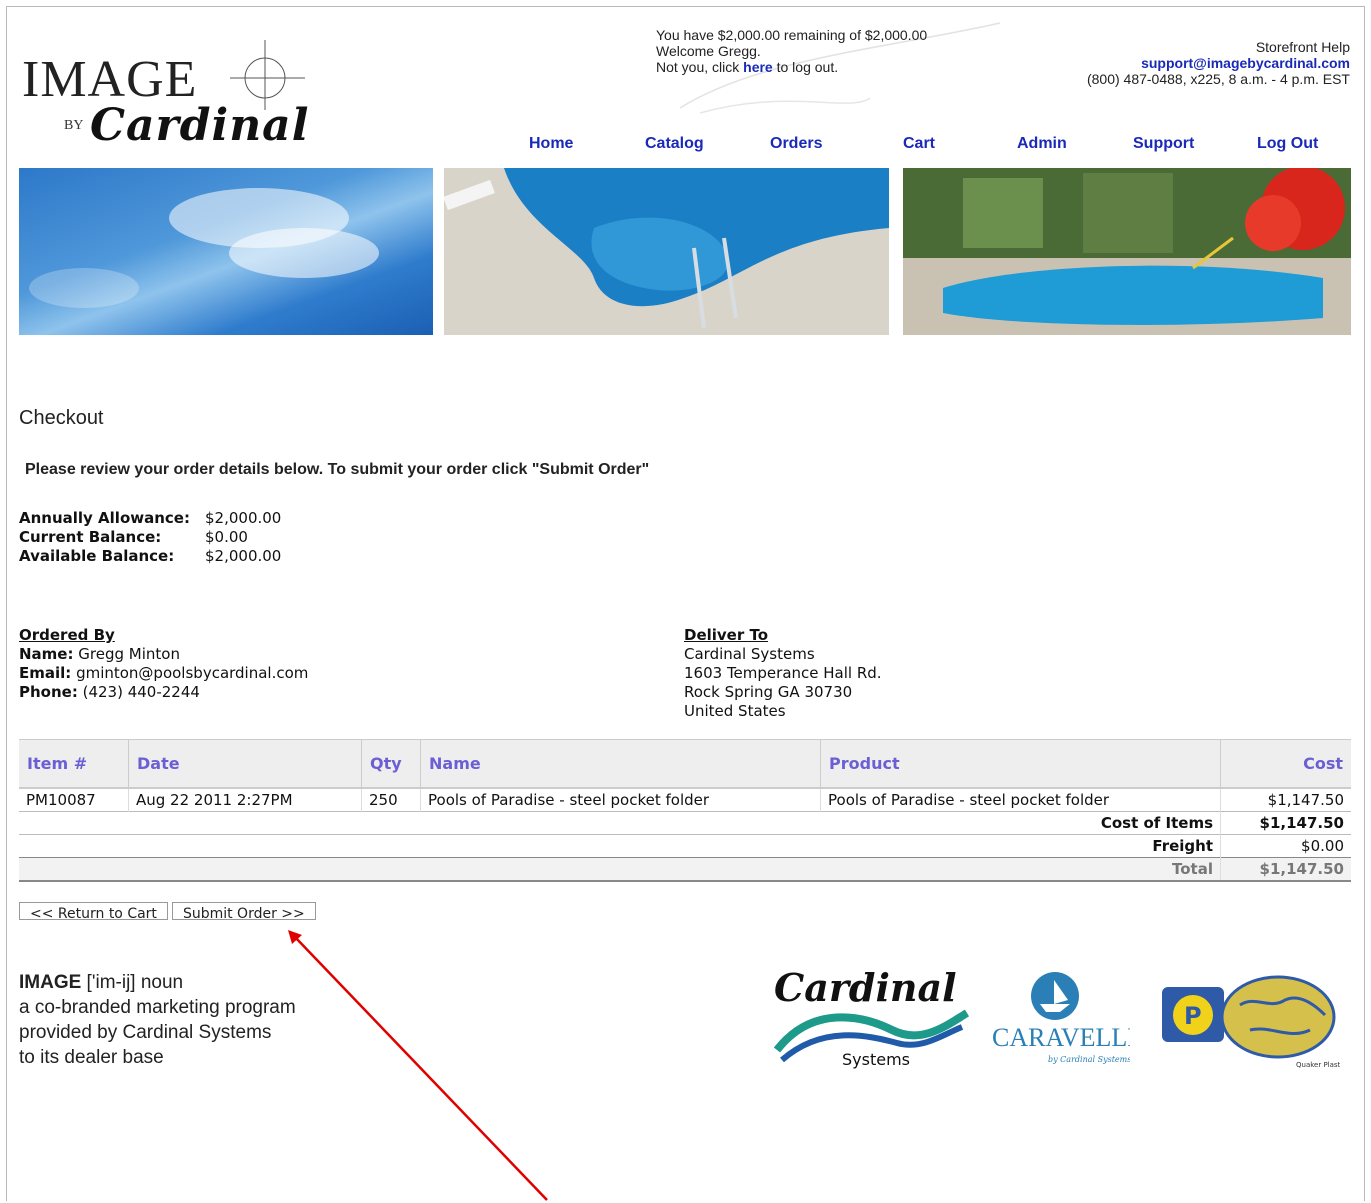 This screenshot has height=1203, width=1371. What do you see at coordinates (726, 635) in the screenshot?
I see `deliver-to-heading: Deliver To` at bounding box center [726, 635].